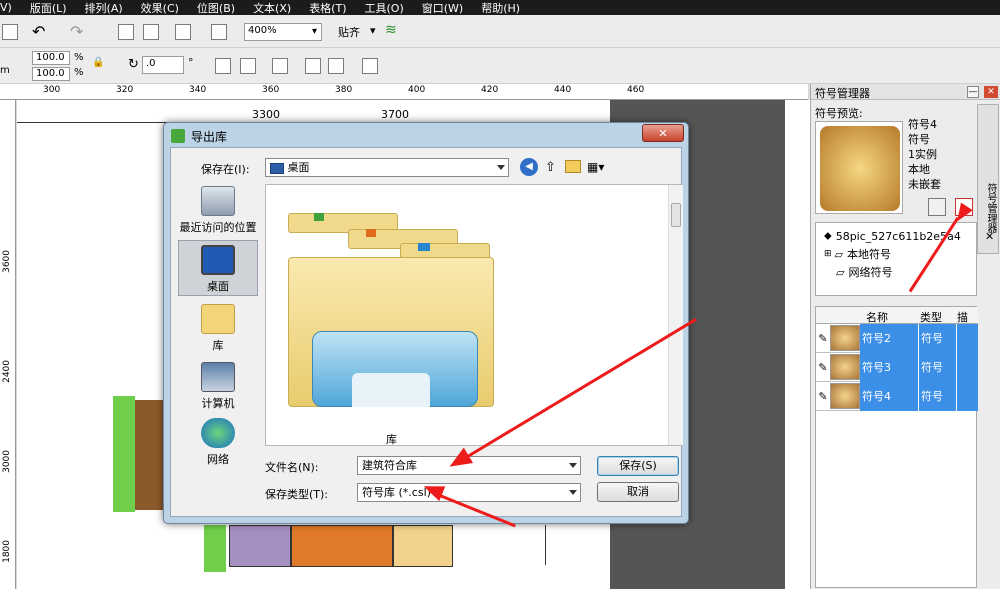 The image size is (1000, 589). What do you see at coordinates (900, 254) in the screenshot?
I see `tree-item-local: ⊞ ▱ 本地符号` at bounding box center [900, 254].